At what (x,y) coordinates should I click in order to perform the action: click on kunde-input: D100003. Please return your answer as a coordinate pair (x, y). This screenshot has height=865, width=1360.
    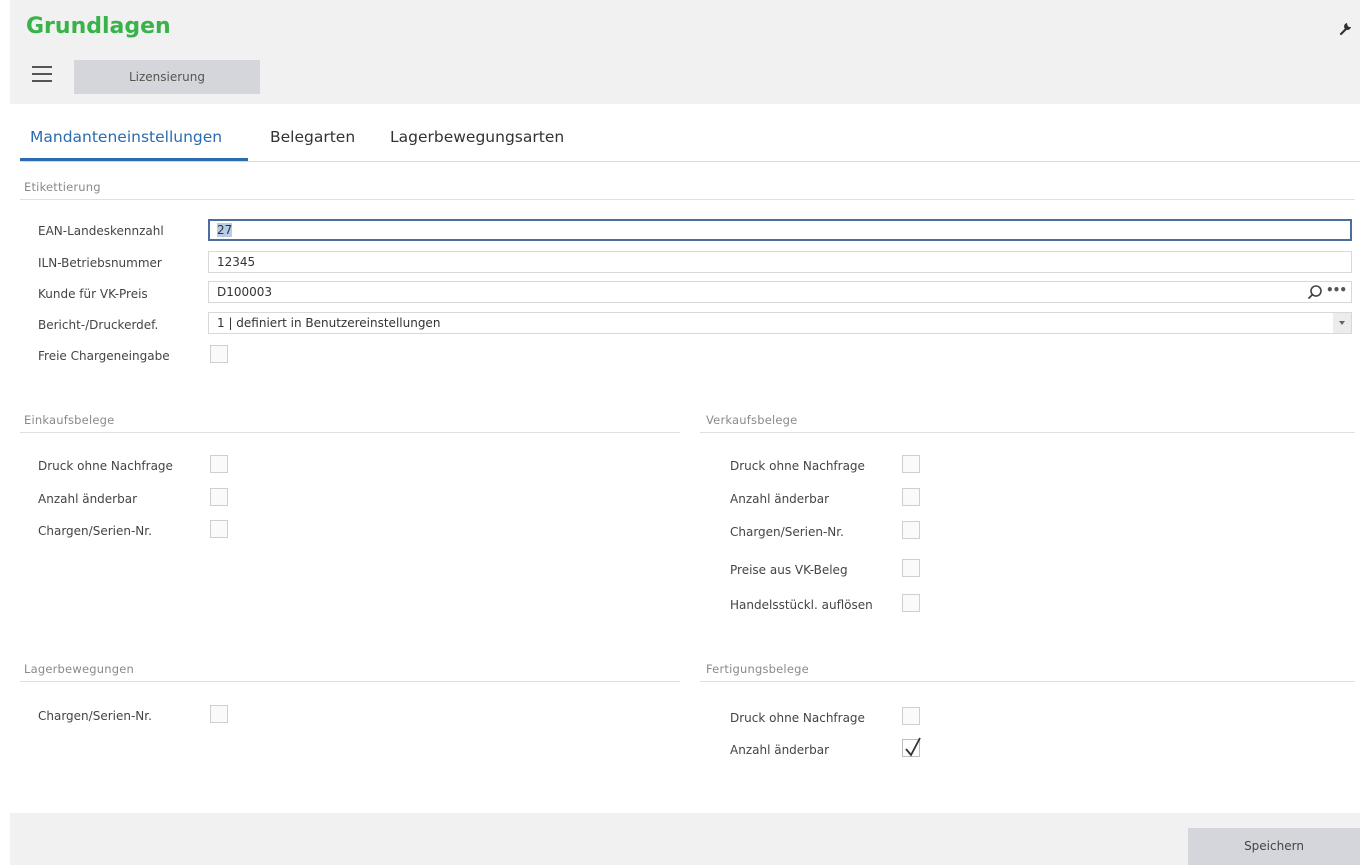
    Looking at the image, I should click on (780, 292).